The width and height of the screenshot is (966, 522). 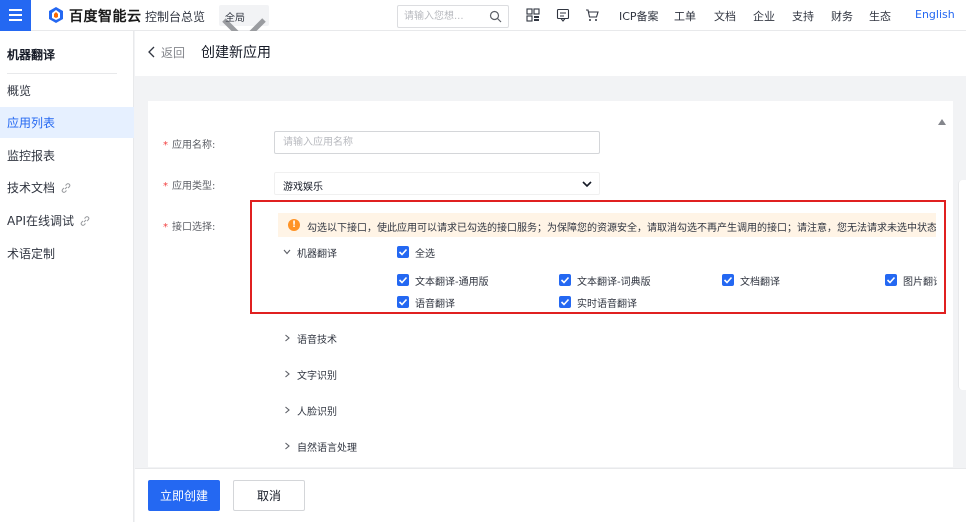 I want to click on api-group-name: 语音技术, so click(x=317, y=340).